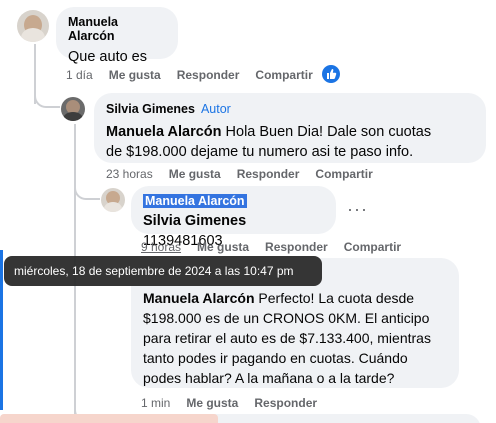  I want to click on like-icon, so click(331, 74).